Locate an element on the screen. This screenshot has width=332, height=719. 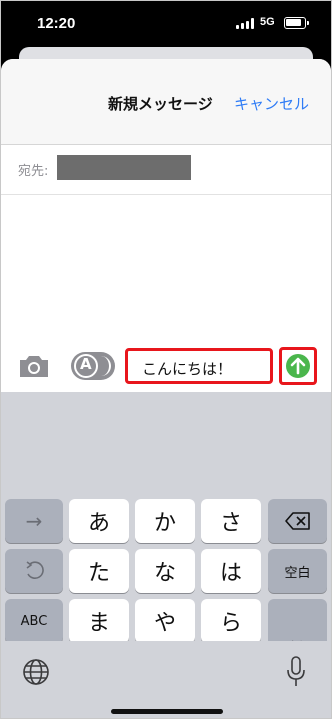
key-ma: ま is located at coordinates (99, 621).